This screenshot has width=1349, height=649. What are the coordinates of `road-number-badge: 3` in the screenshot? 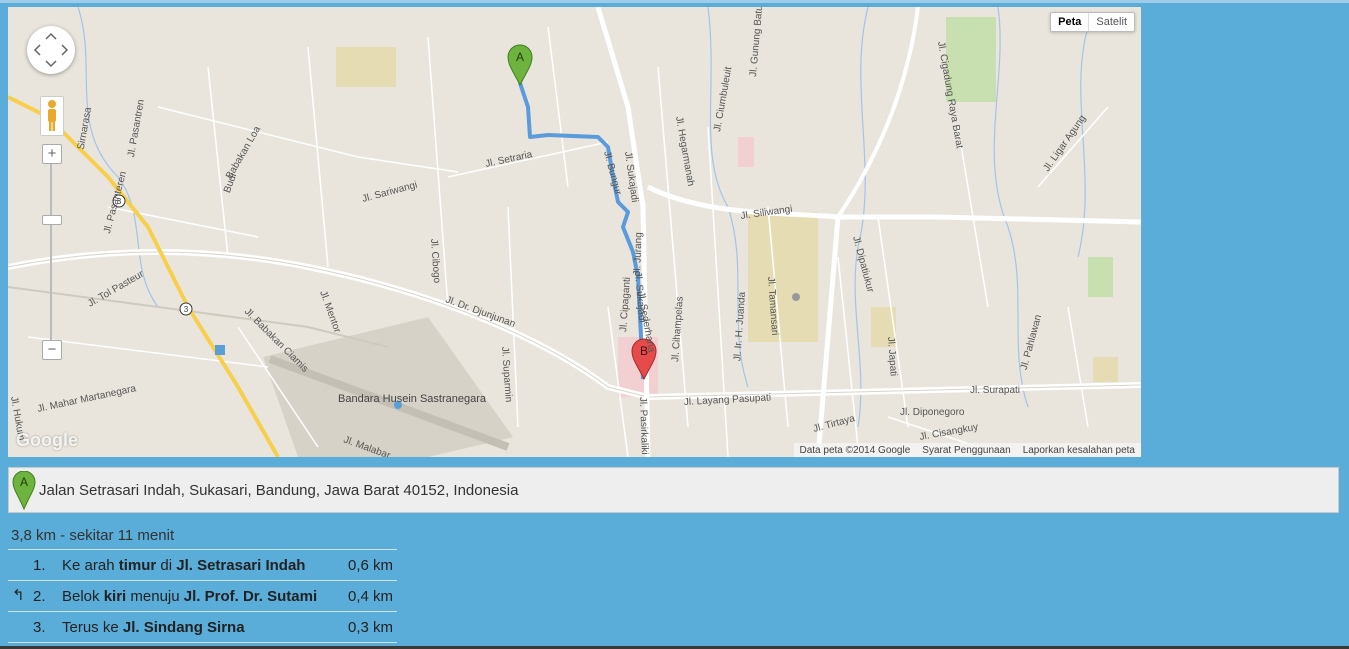 It's located at (186, 309).